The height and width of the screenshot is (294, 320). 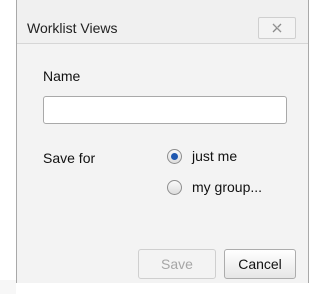 I want to click on radio-option-just-me: just me, so click(x=202, y=156).